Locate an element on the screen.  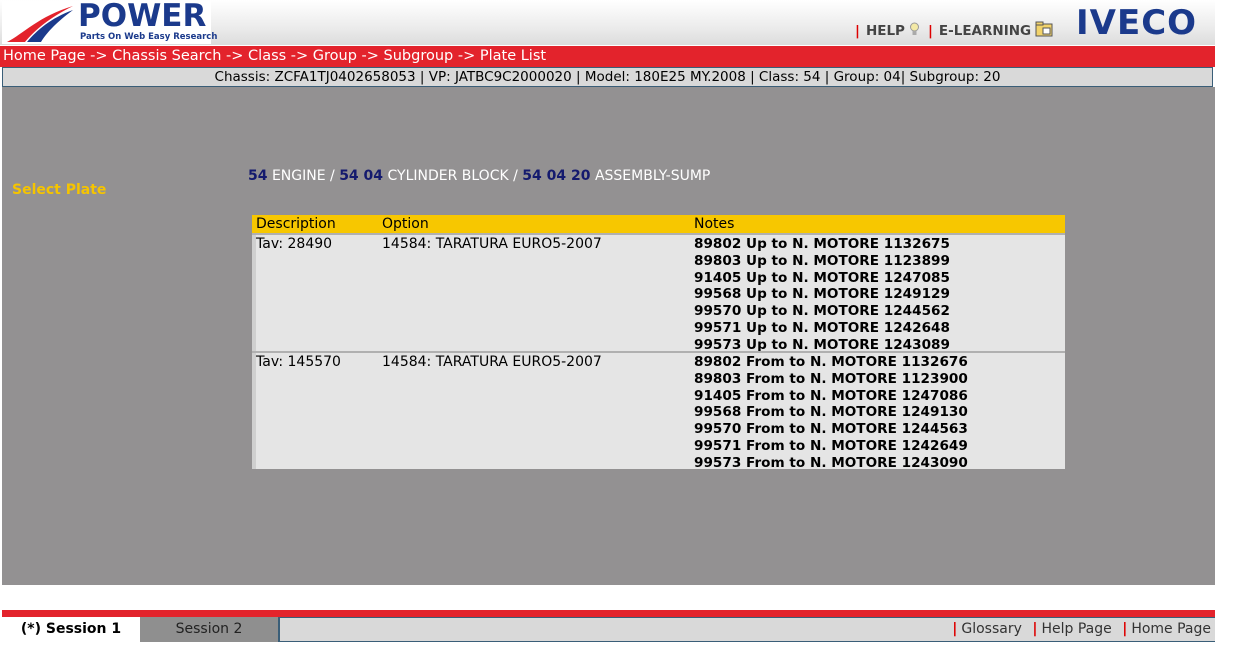
help-link: HELP is located at coordinates (885, 31).